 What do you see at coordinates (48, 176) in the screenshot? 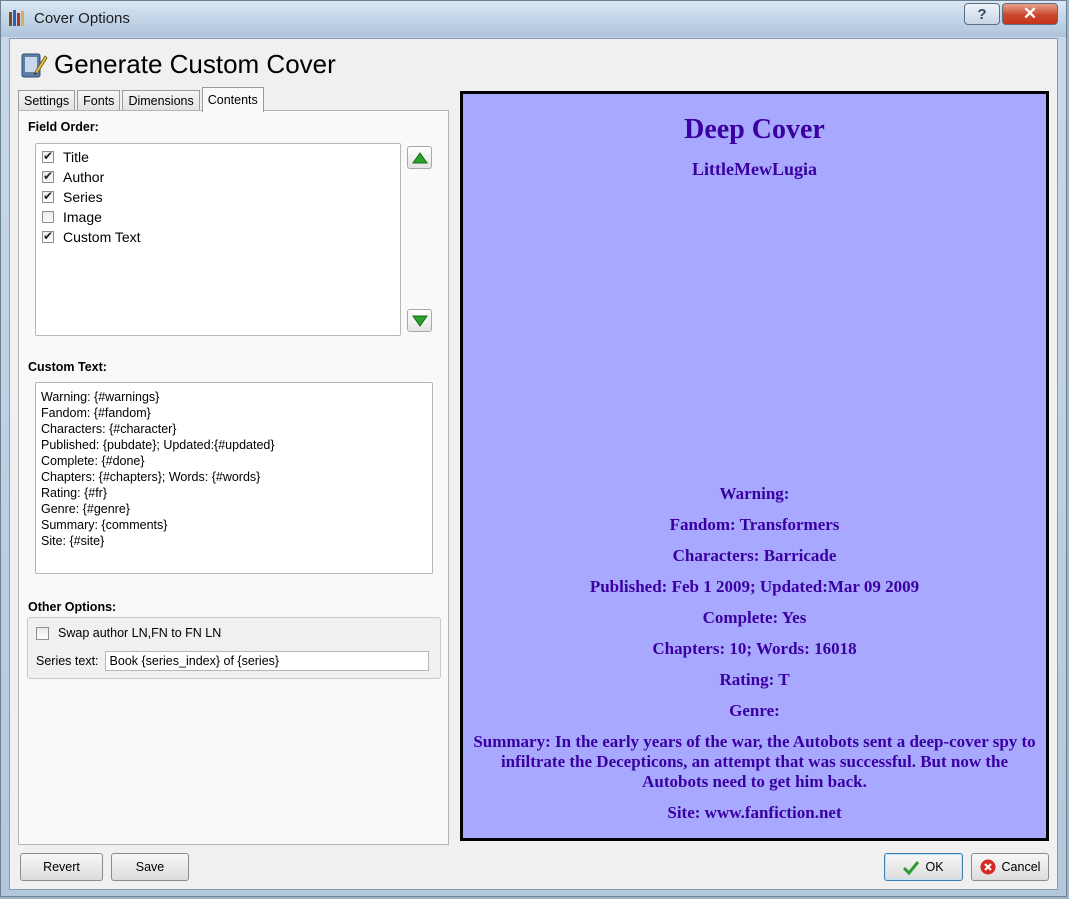
I see `author-checkbox` at bounding box center [48, 176].